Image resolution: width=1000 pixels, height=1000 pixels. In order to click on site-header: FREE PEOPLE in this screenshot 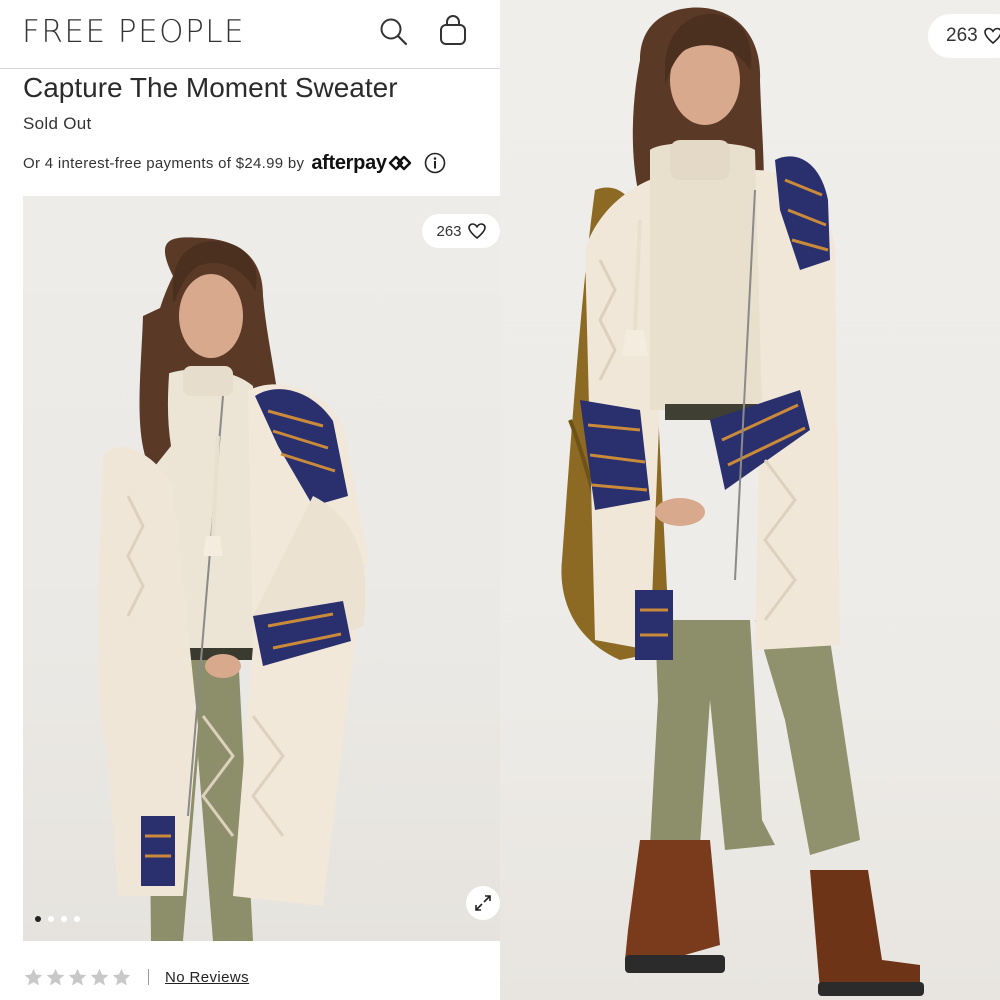, I will do `click(250, 34)`.